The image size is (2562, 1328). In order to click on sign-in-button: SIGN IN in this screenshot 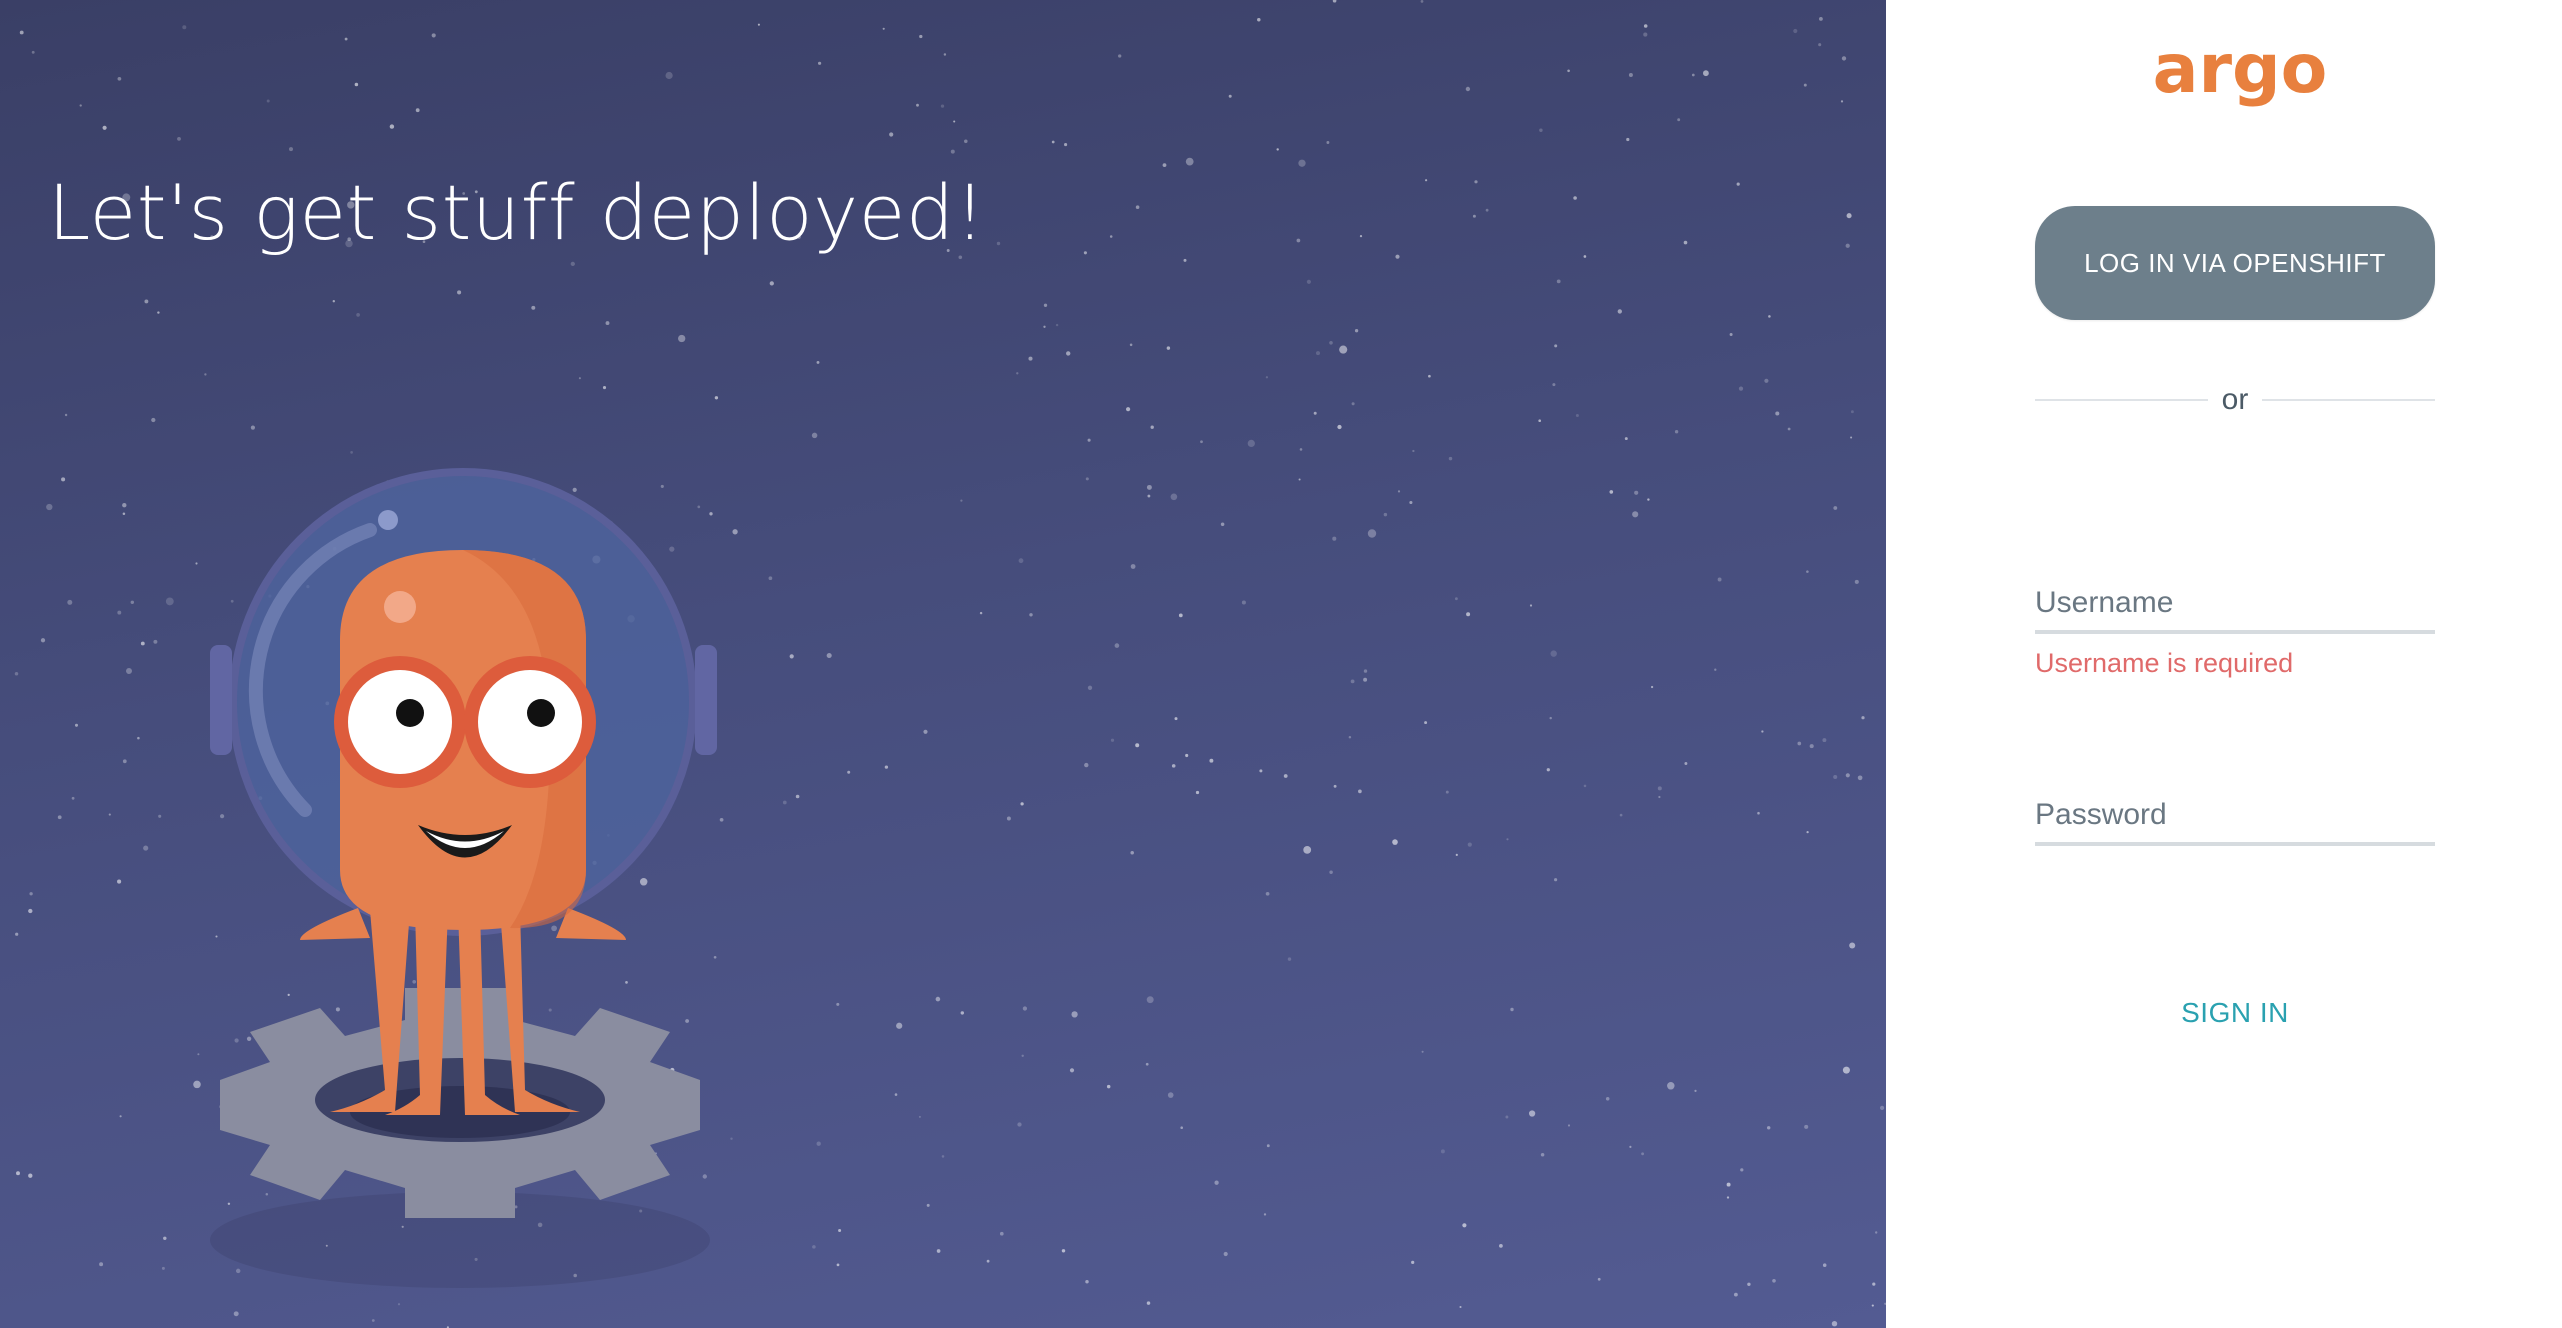, I will do `click(2235, 1013)`.